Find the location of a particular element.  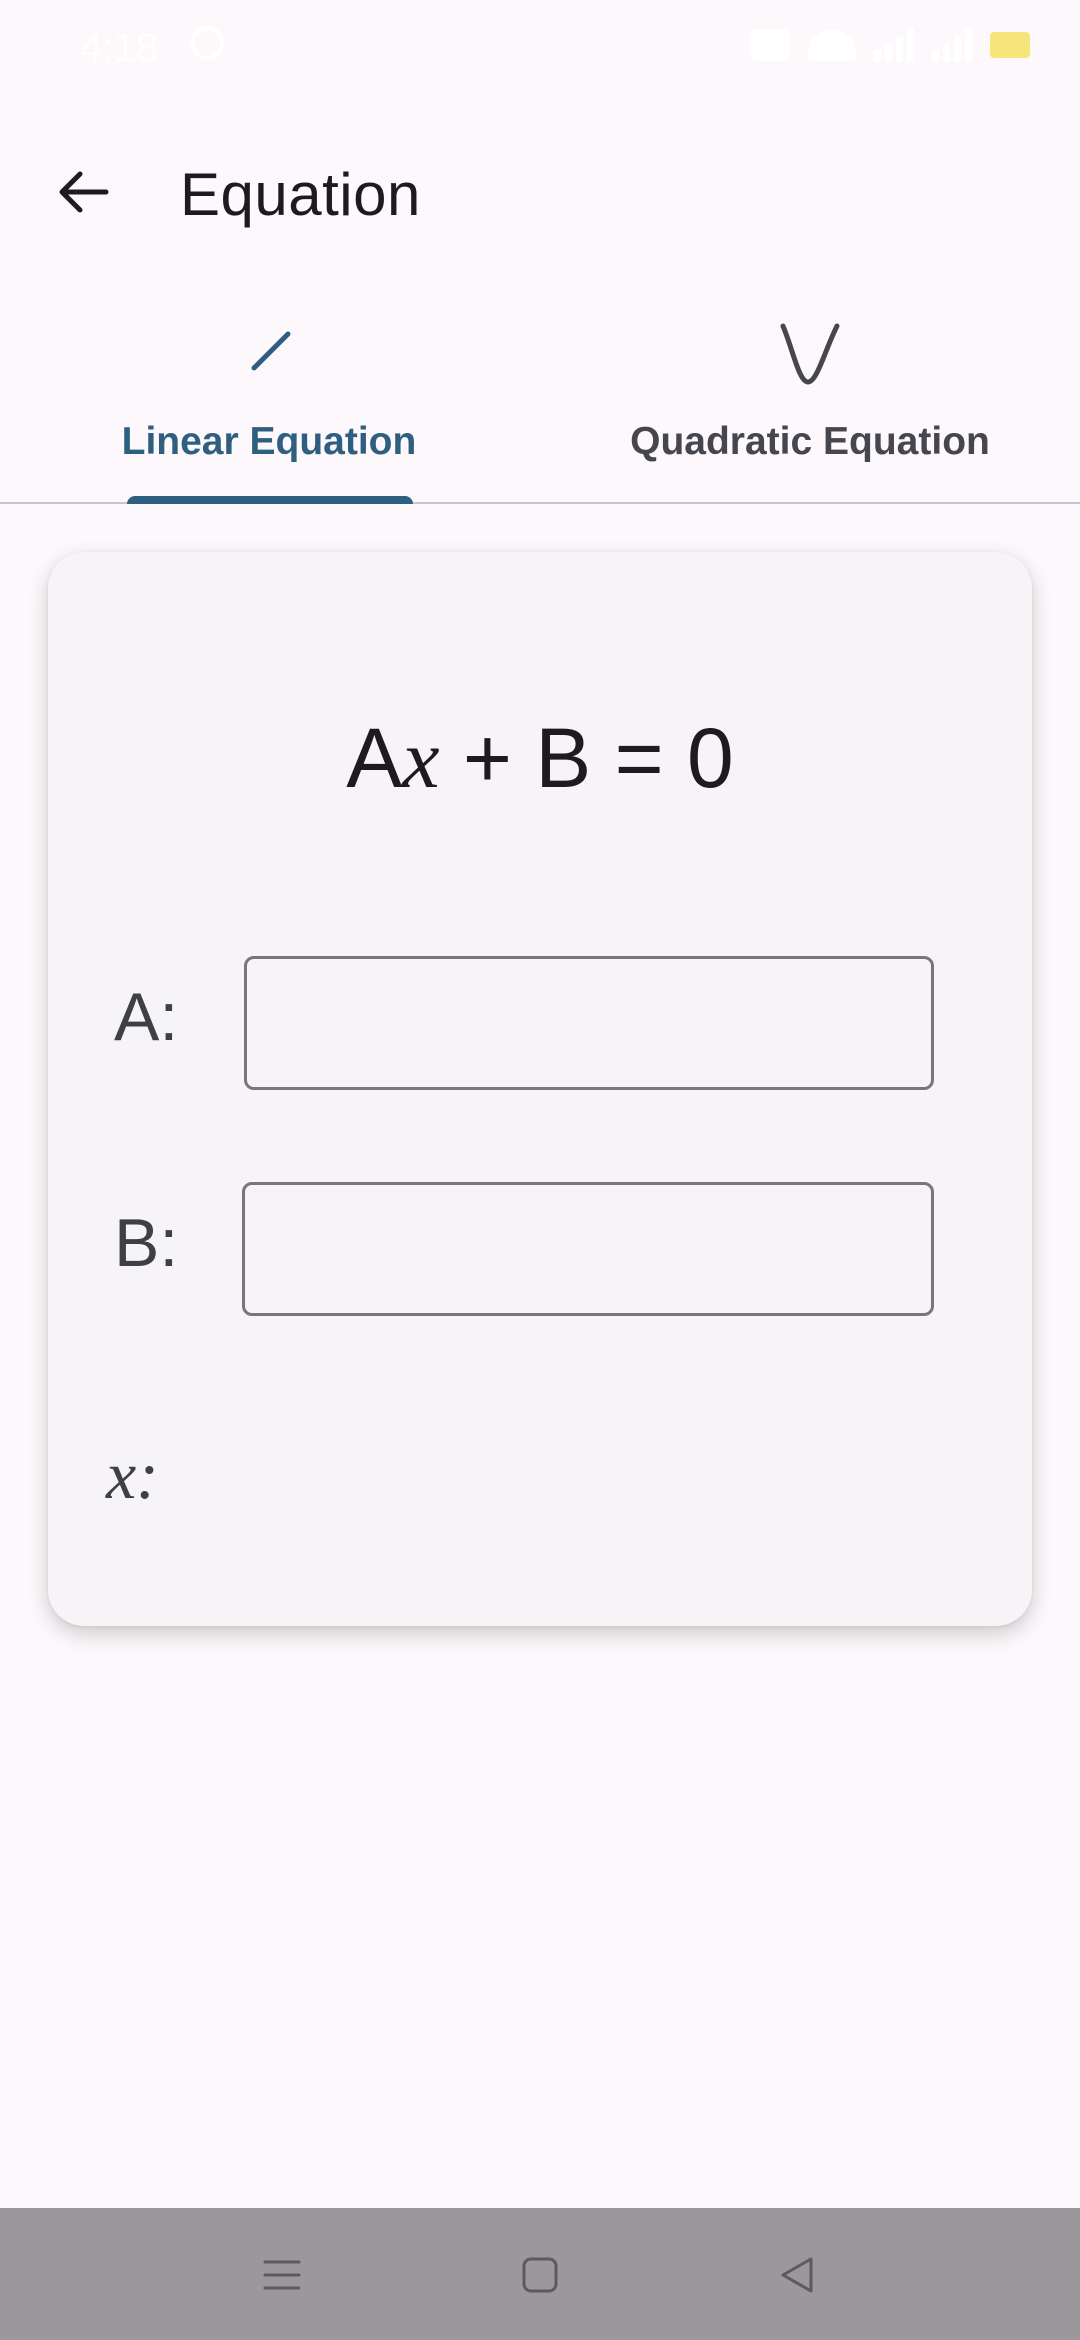

signal-icon is located at coordinates (894, 45).